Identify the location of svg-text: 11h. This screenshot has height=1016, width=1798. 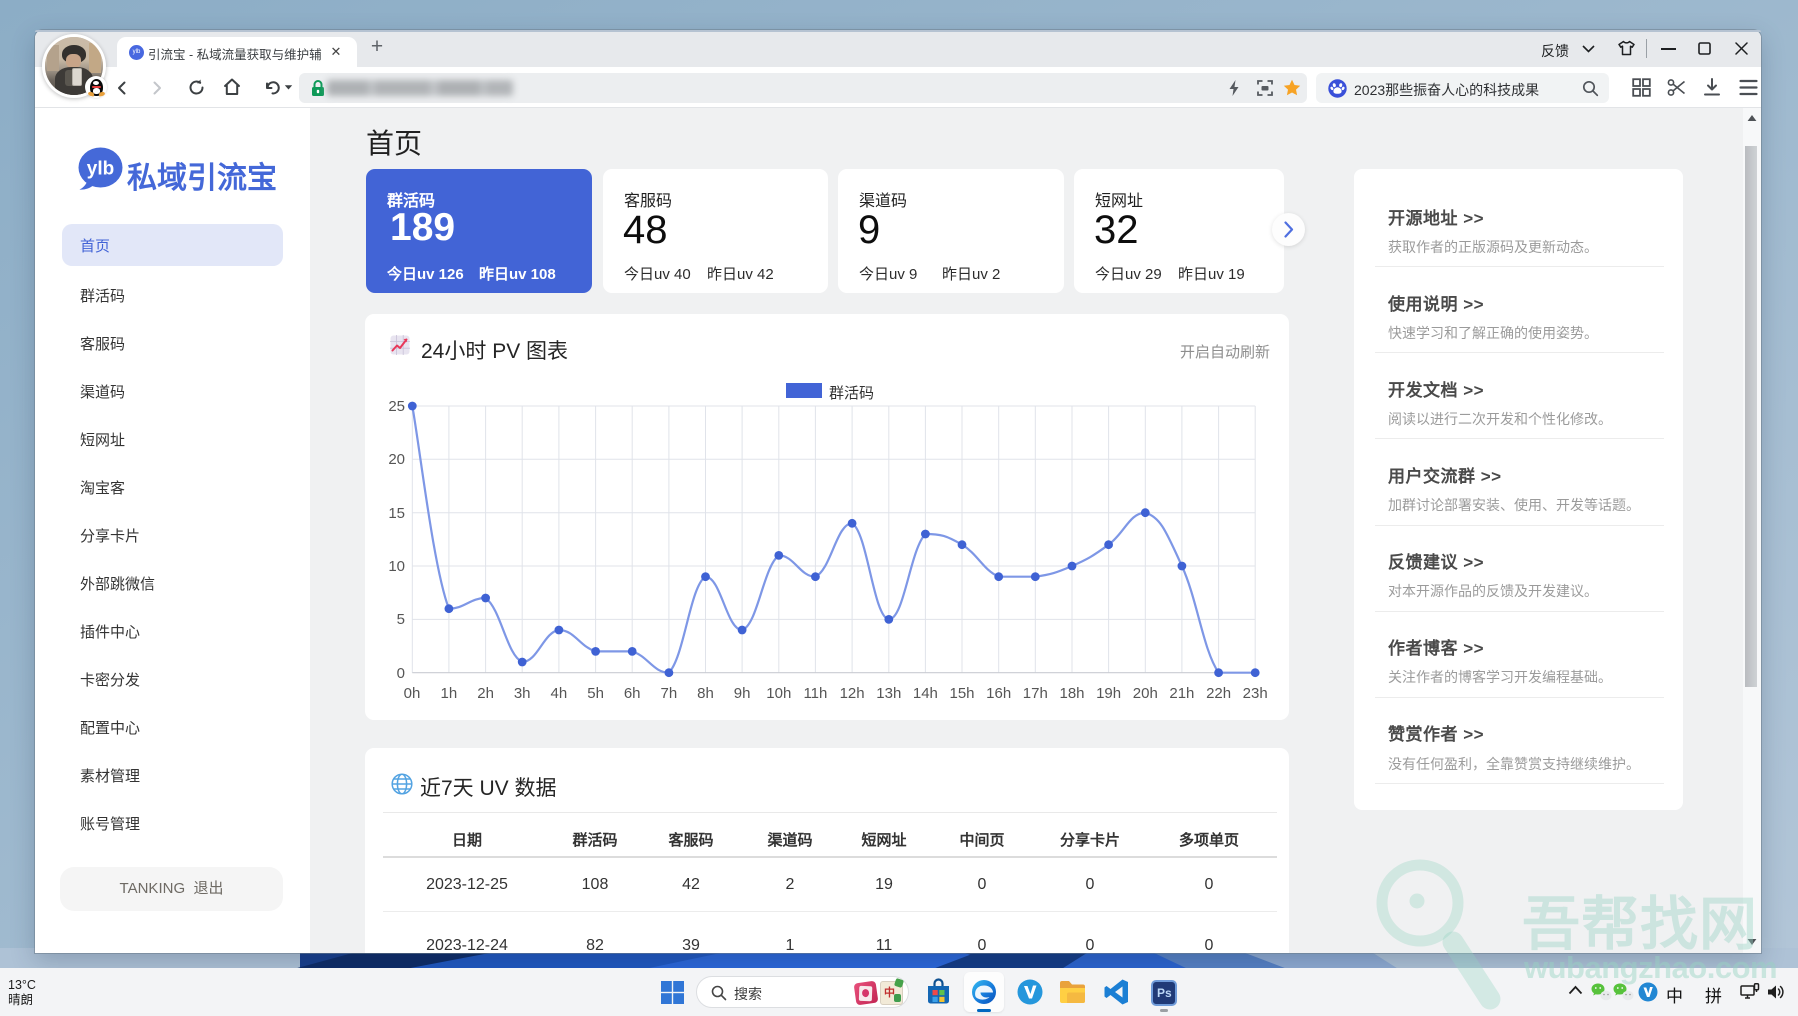
(815, 693).